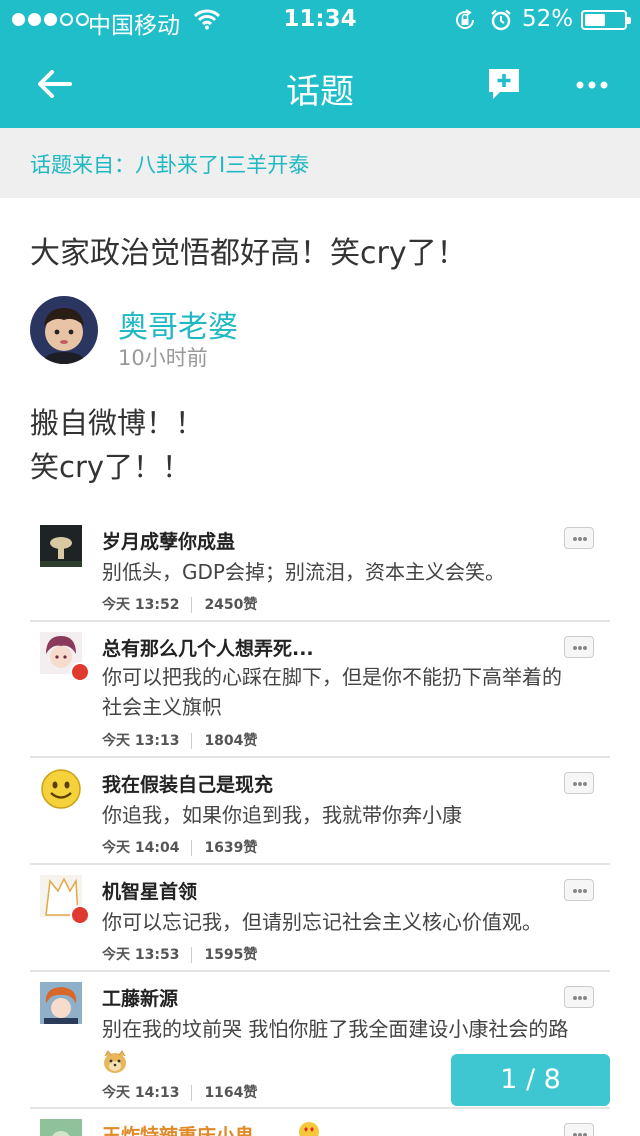  I want to click on battery-percent: 52%, so click(548, 19).